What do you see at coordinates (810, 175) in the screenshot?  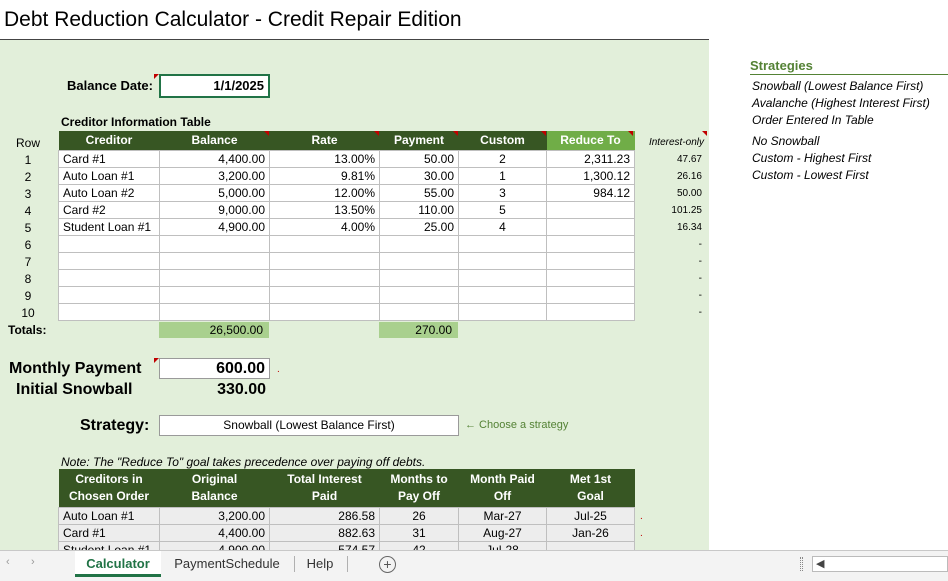 I see `strategy-option: Custom - Lowest First` at bounding box center [810, 175].